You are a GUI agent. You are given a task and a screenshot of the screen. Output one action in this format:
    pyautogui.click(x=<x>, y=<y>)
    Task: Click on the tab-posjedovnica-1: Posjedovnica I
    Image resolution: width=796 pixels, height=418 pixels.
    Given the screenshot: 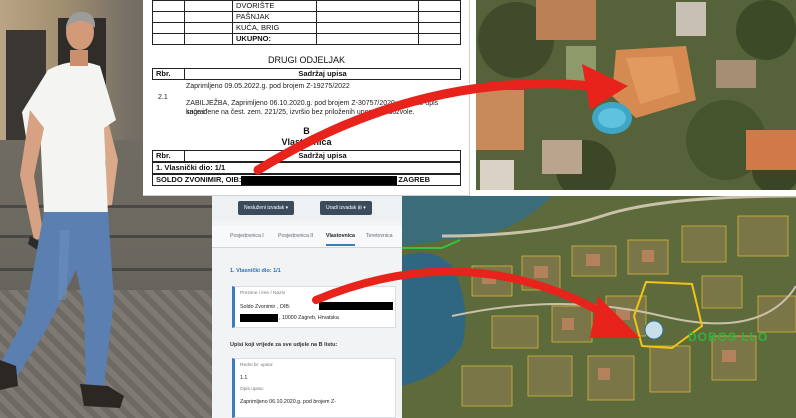 What is the action you would take?
    pyautogui.click(x=247, y=236)
    